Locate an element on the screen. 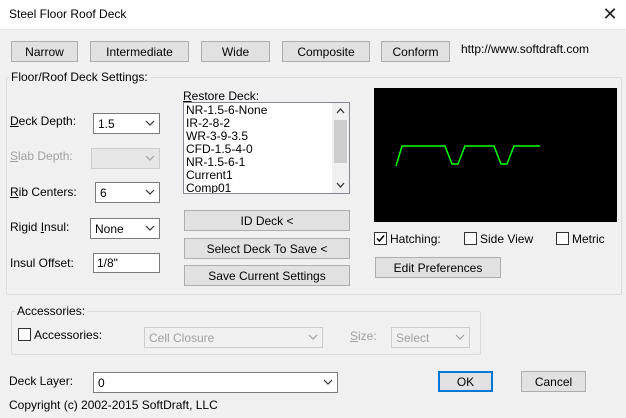  cancel-button: Cancel is located at coordinates (553, 381).